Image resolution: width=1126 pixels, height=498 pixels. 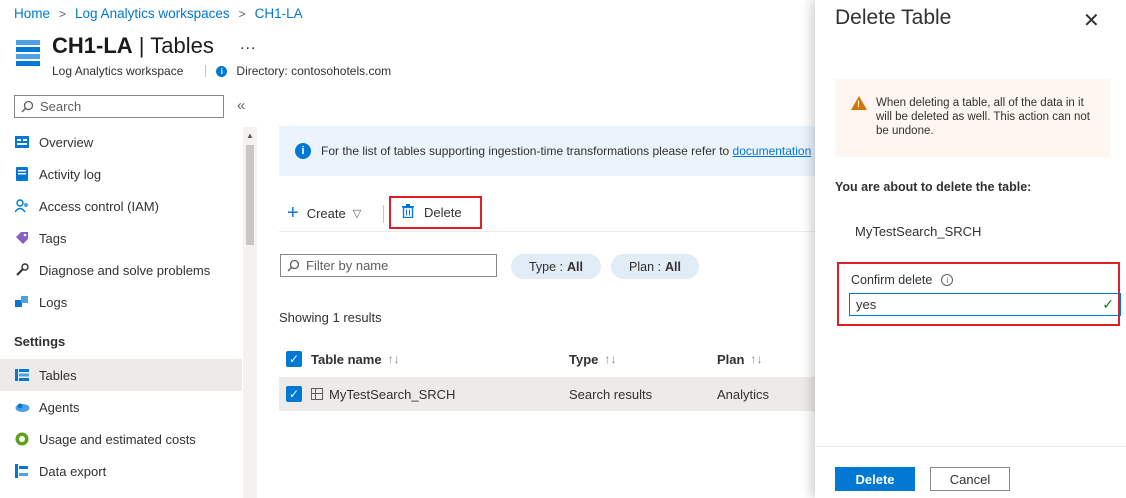 I want to click on delete-button: Delete, so click(x=435, y=212).